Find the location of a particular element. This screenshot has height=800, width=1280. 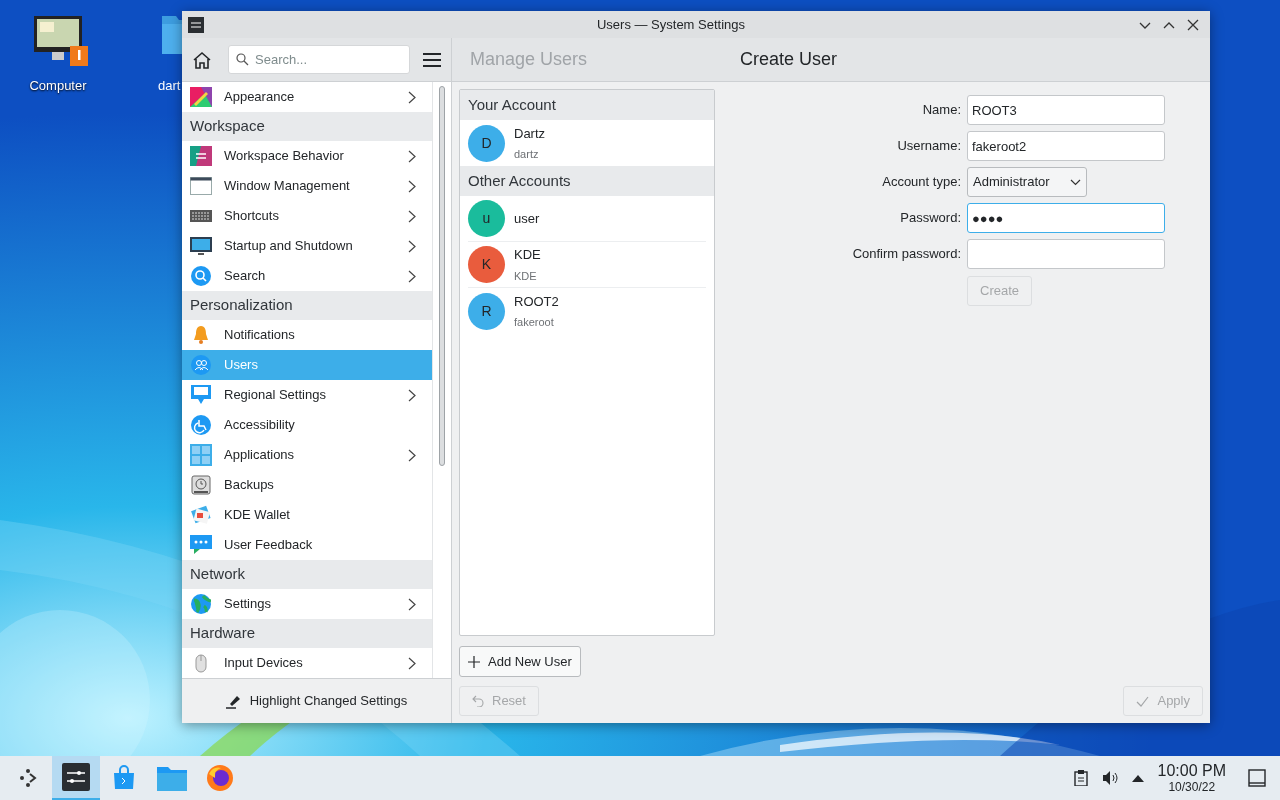

shopping-bag-icon is located at coordinates (124, 778).